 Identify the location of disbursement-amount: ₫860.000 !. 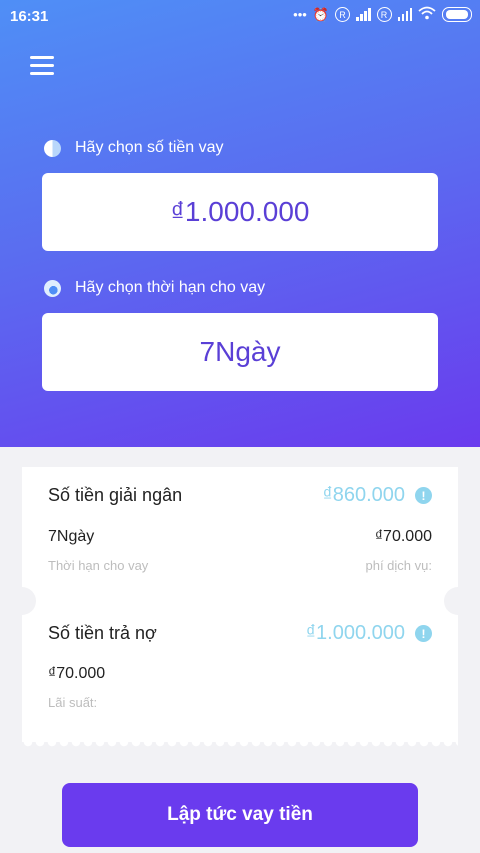
(377, 495).